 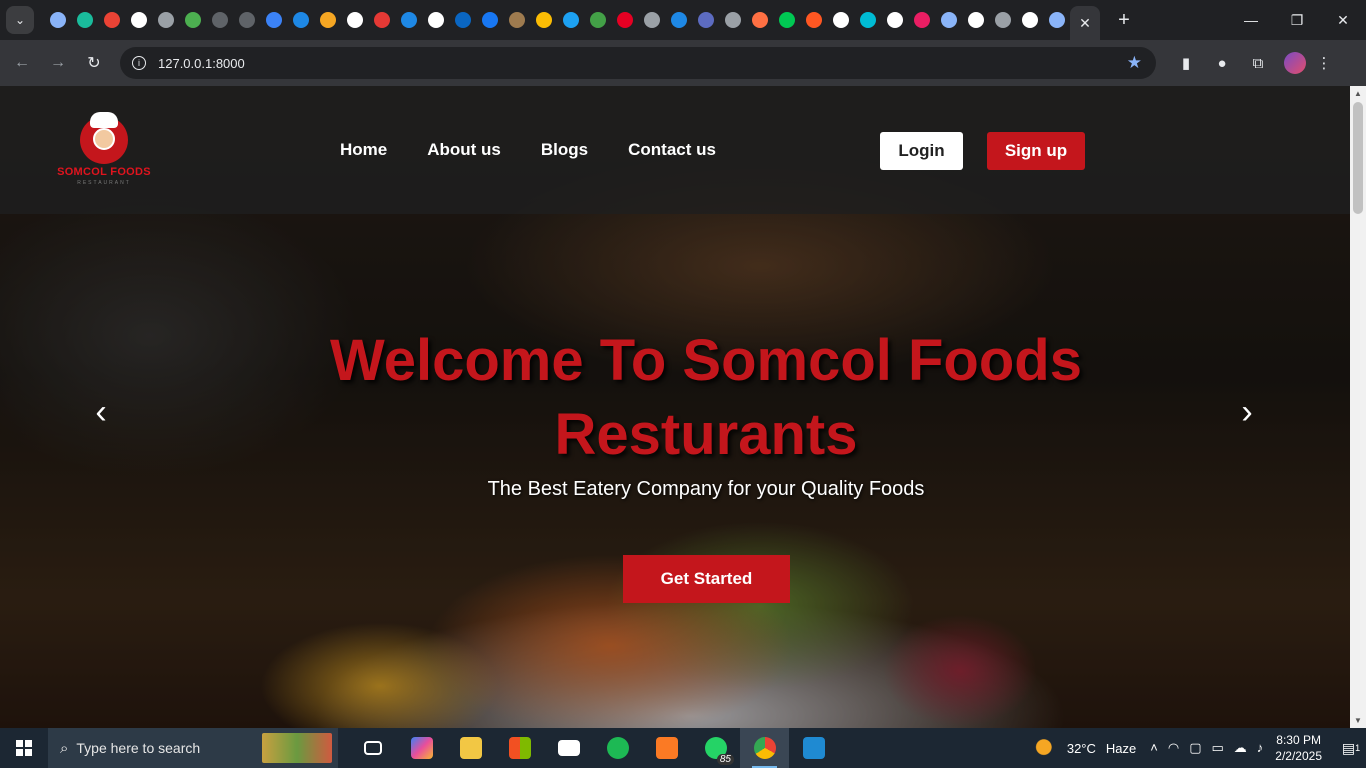 What do you see at coordinates (519, 748) in the screenshot?
I see `microsoft-store-icon` at bounding box center [519, 748].